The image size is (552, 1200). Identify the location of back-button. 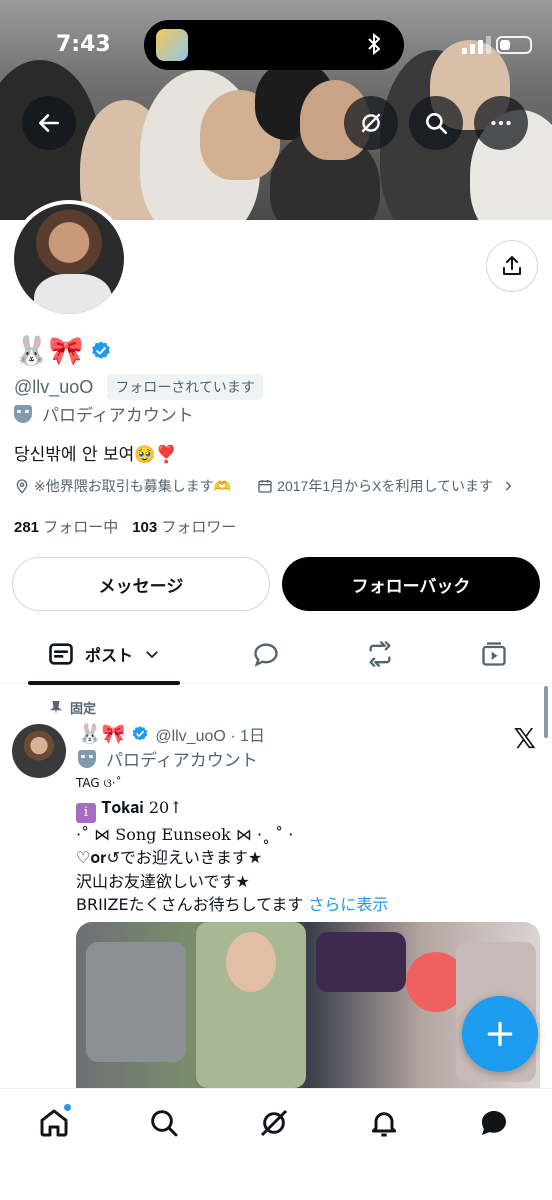
(49, 123).